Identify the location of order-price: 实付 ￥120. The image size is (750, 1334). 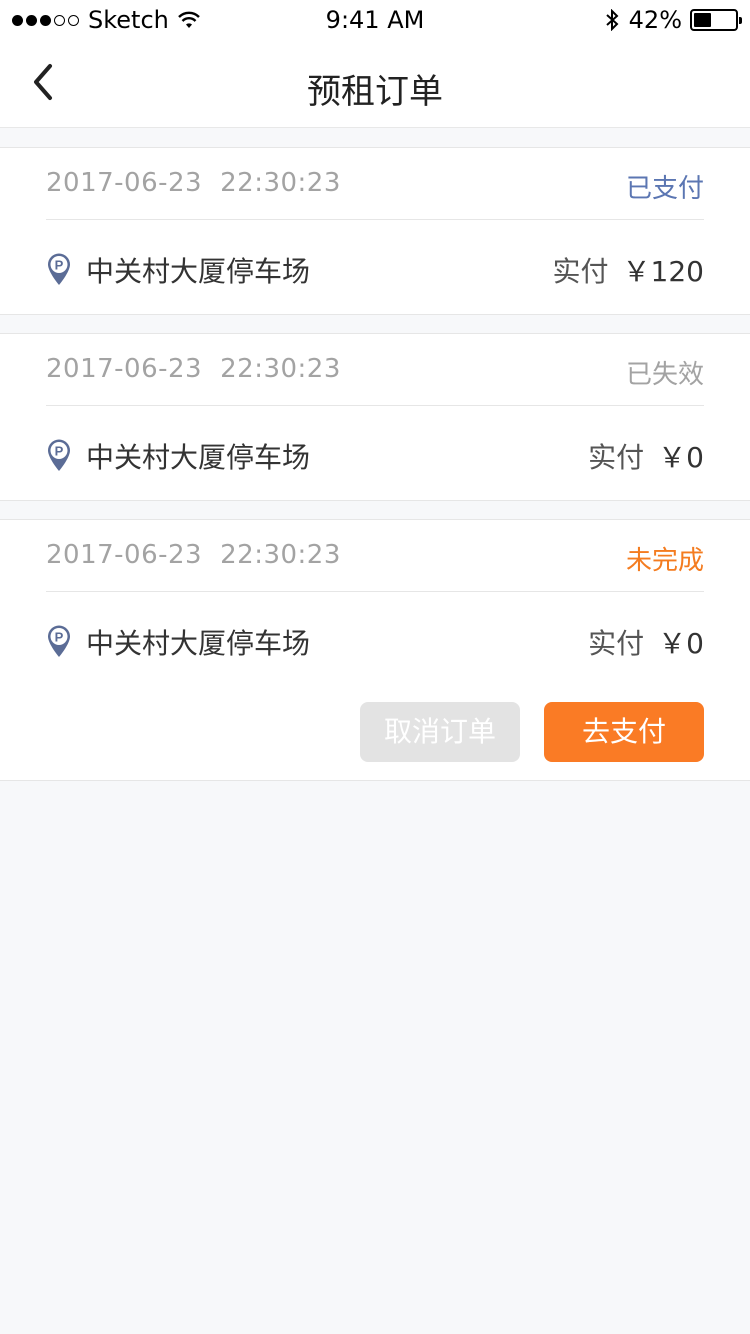
(628, 270).